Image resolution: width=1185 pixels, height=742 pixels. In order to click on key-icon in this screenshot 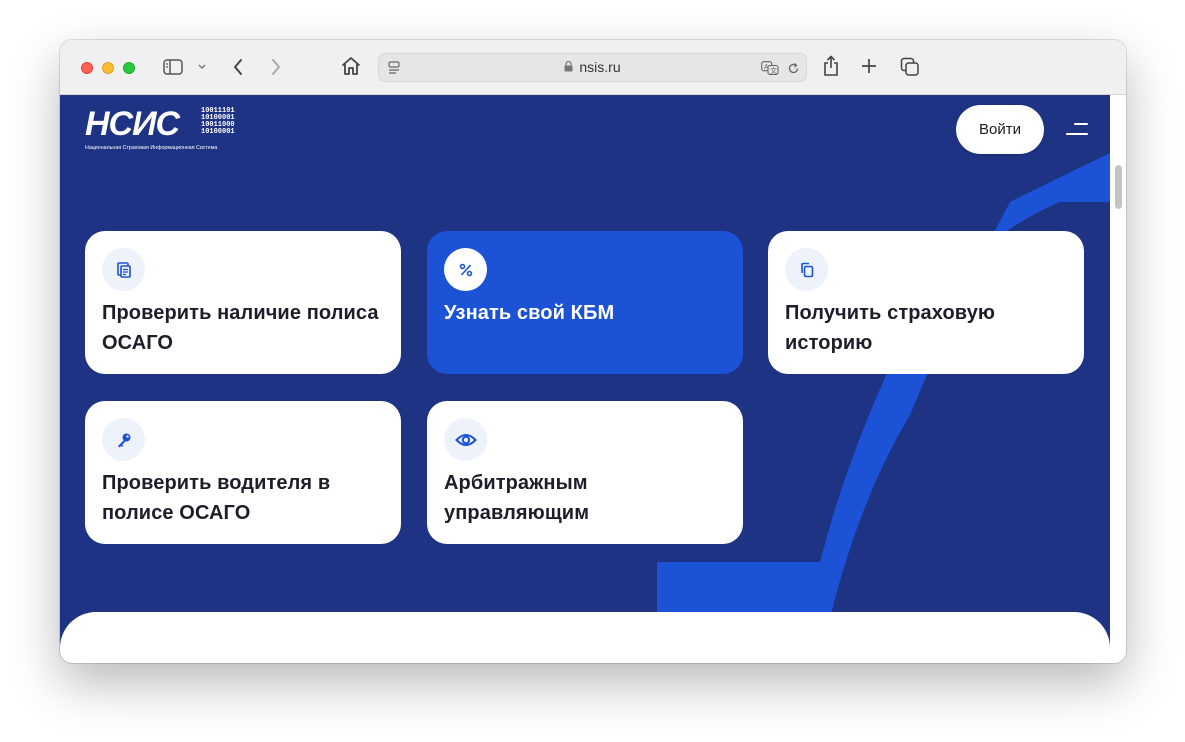, I will do `click(123, 439)`.